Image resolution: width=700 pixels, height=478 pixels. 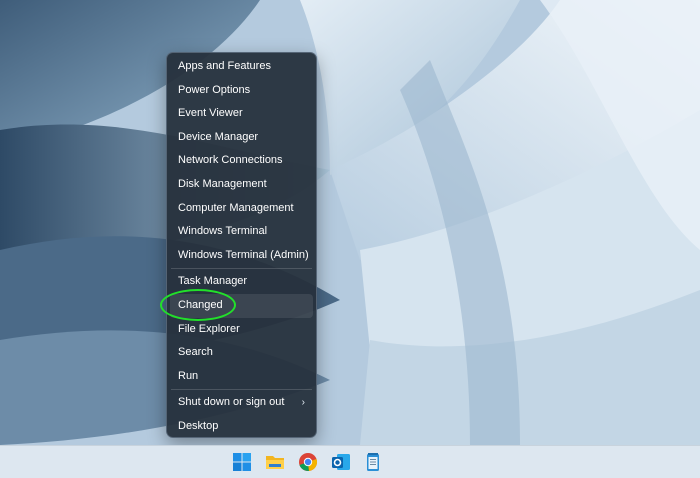 What do you see at coordinates (275, 462) in the screenshot?
I see `file-explorer-icon` at bounding box center [275, 462].